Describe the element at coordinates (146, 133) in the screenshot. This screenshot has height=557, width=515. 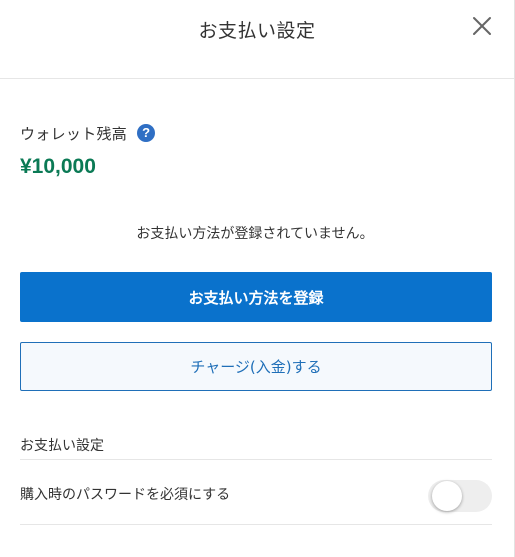
I see `help-icon: ?` at that location.